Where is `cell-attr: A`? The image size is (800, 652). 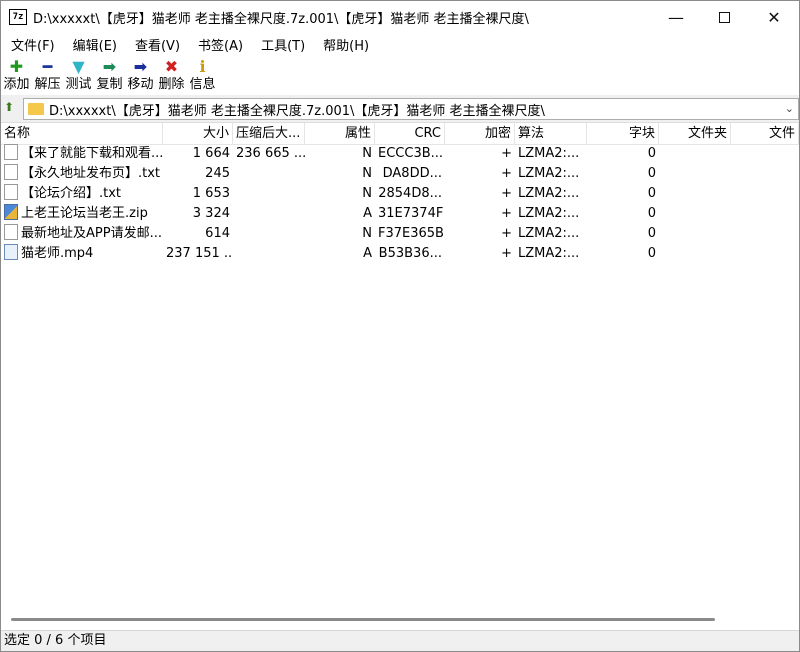 cell-attr: A is located at coordinates (367, 213).